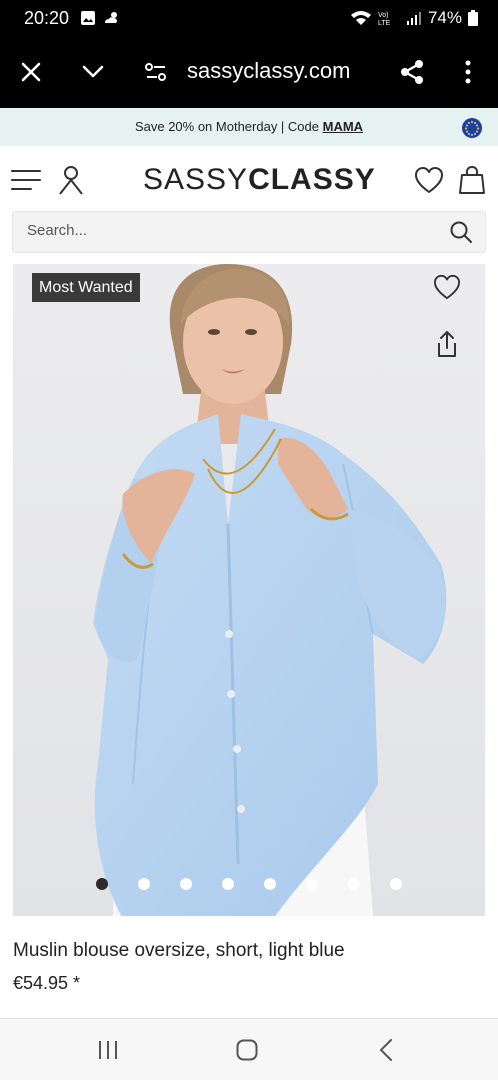  Describe the element at coordinates (227, 230) in the screenshot. I see `search-input` at that location.